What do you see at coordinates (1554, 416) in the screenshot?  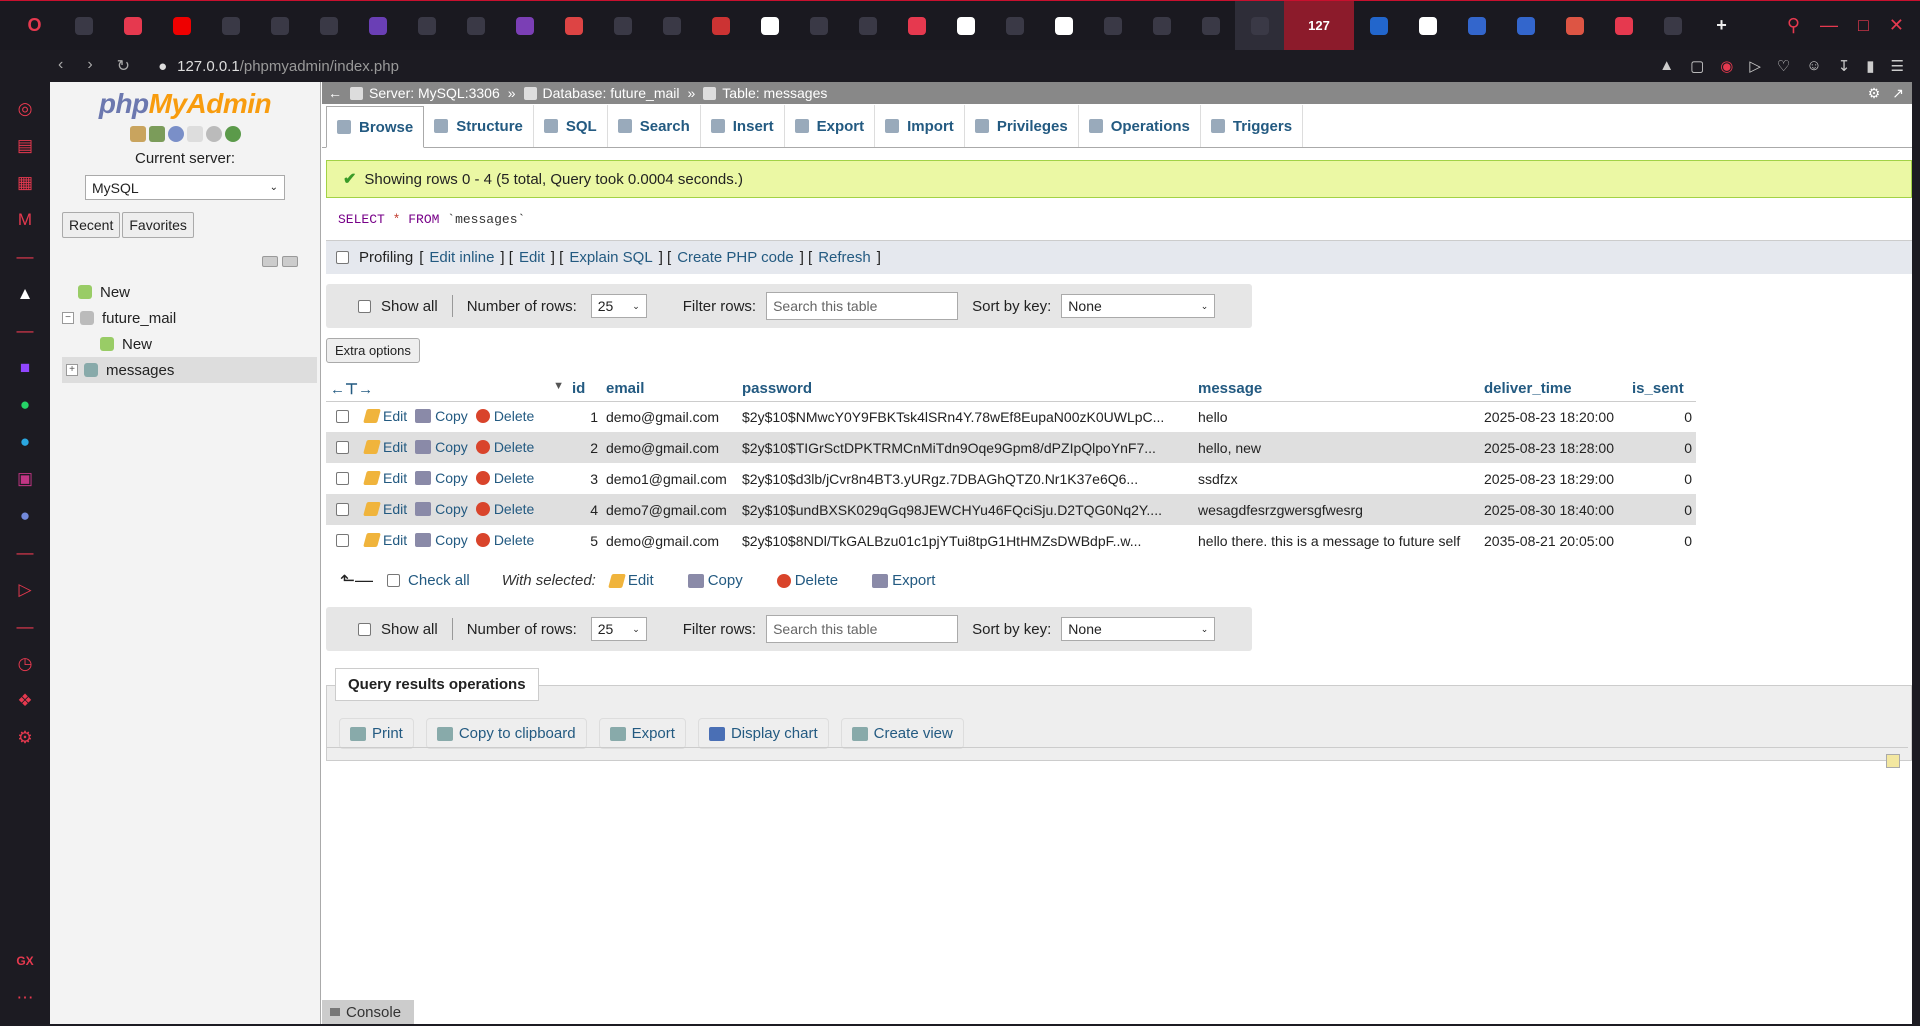 I see `cell-deliver-time: 2025-08-23 18:20:00` at bounding box center [1554, 416].